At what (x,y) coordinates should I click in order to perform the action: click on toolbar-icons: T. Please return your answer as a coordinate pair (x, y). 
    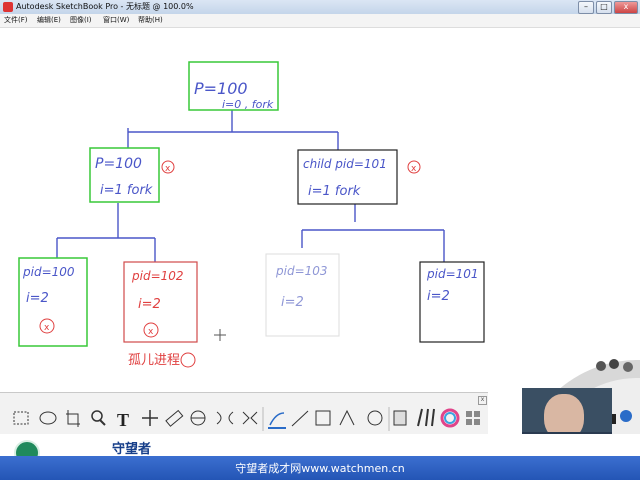
    Looking at the image, I should click on (246, 419).